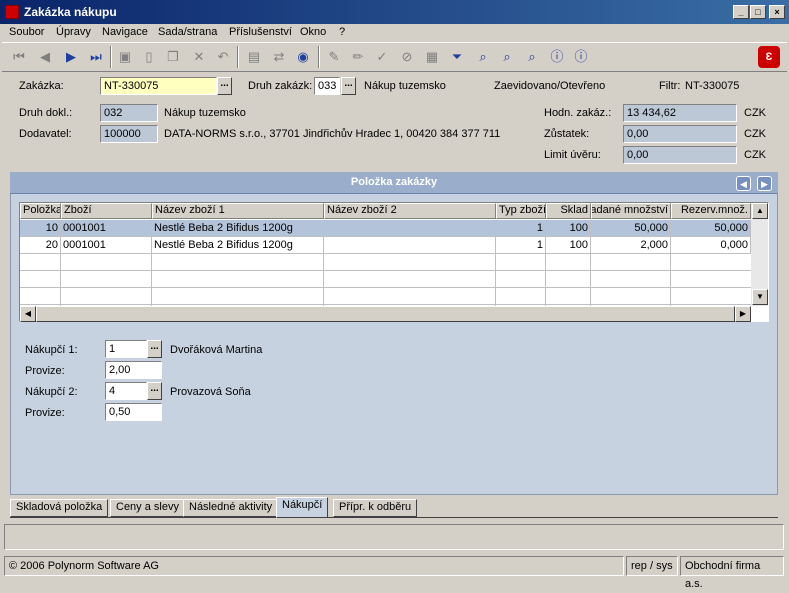  I want to click on tab-nasledne-aktivity: Následné aktivity, so click(231, 508).